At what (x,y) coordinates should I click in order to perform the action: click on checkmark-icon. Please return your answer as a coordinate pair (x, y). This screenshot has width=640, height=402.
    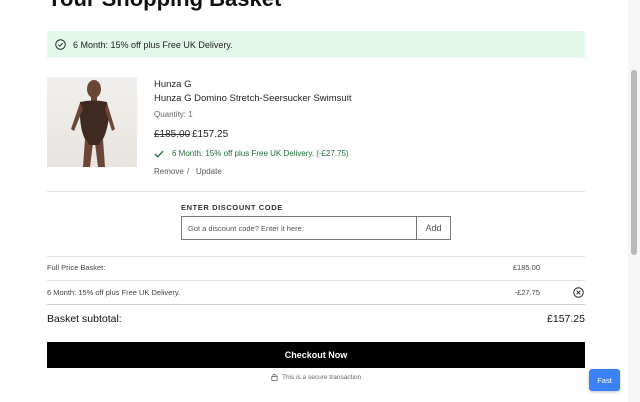
    Looking at the image, I should click on (159, 154).